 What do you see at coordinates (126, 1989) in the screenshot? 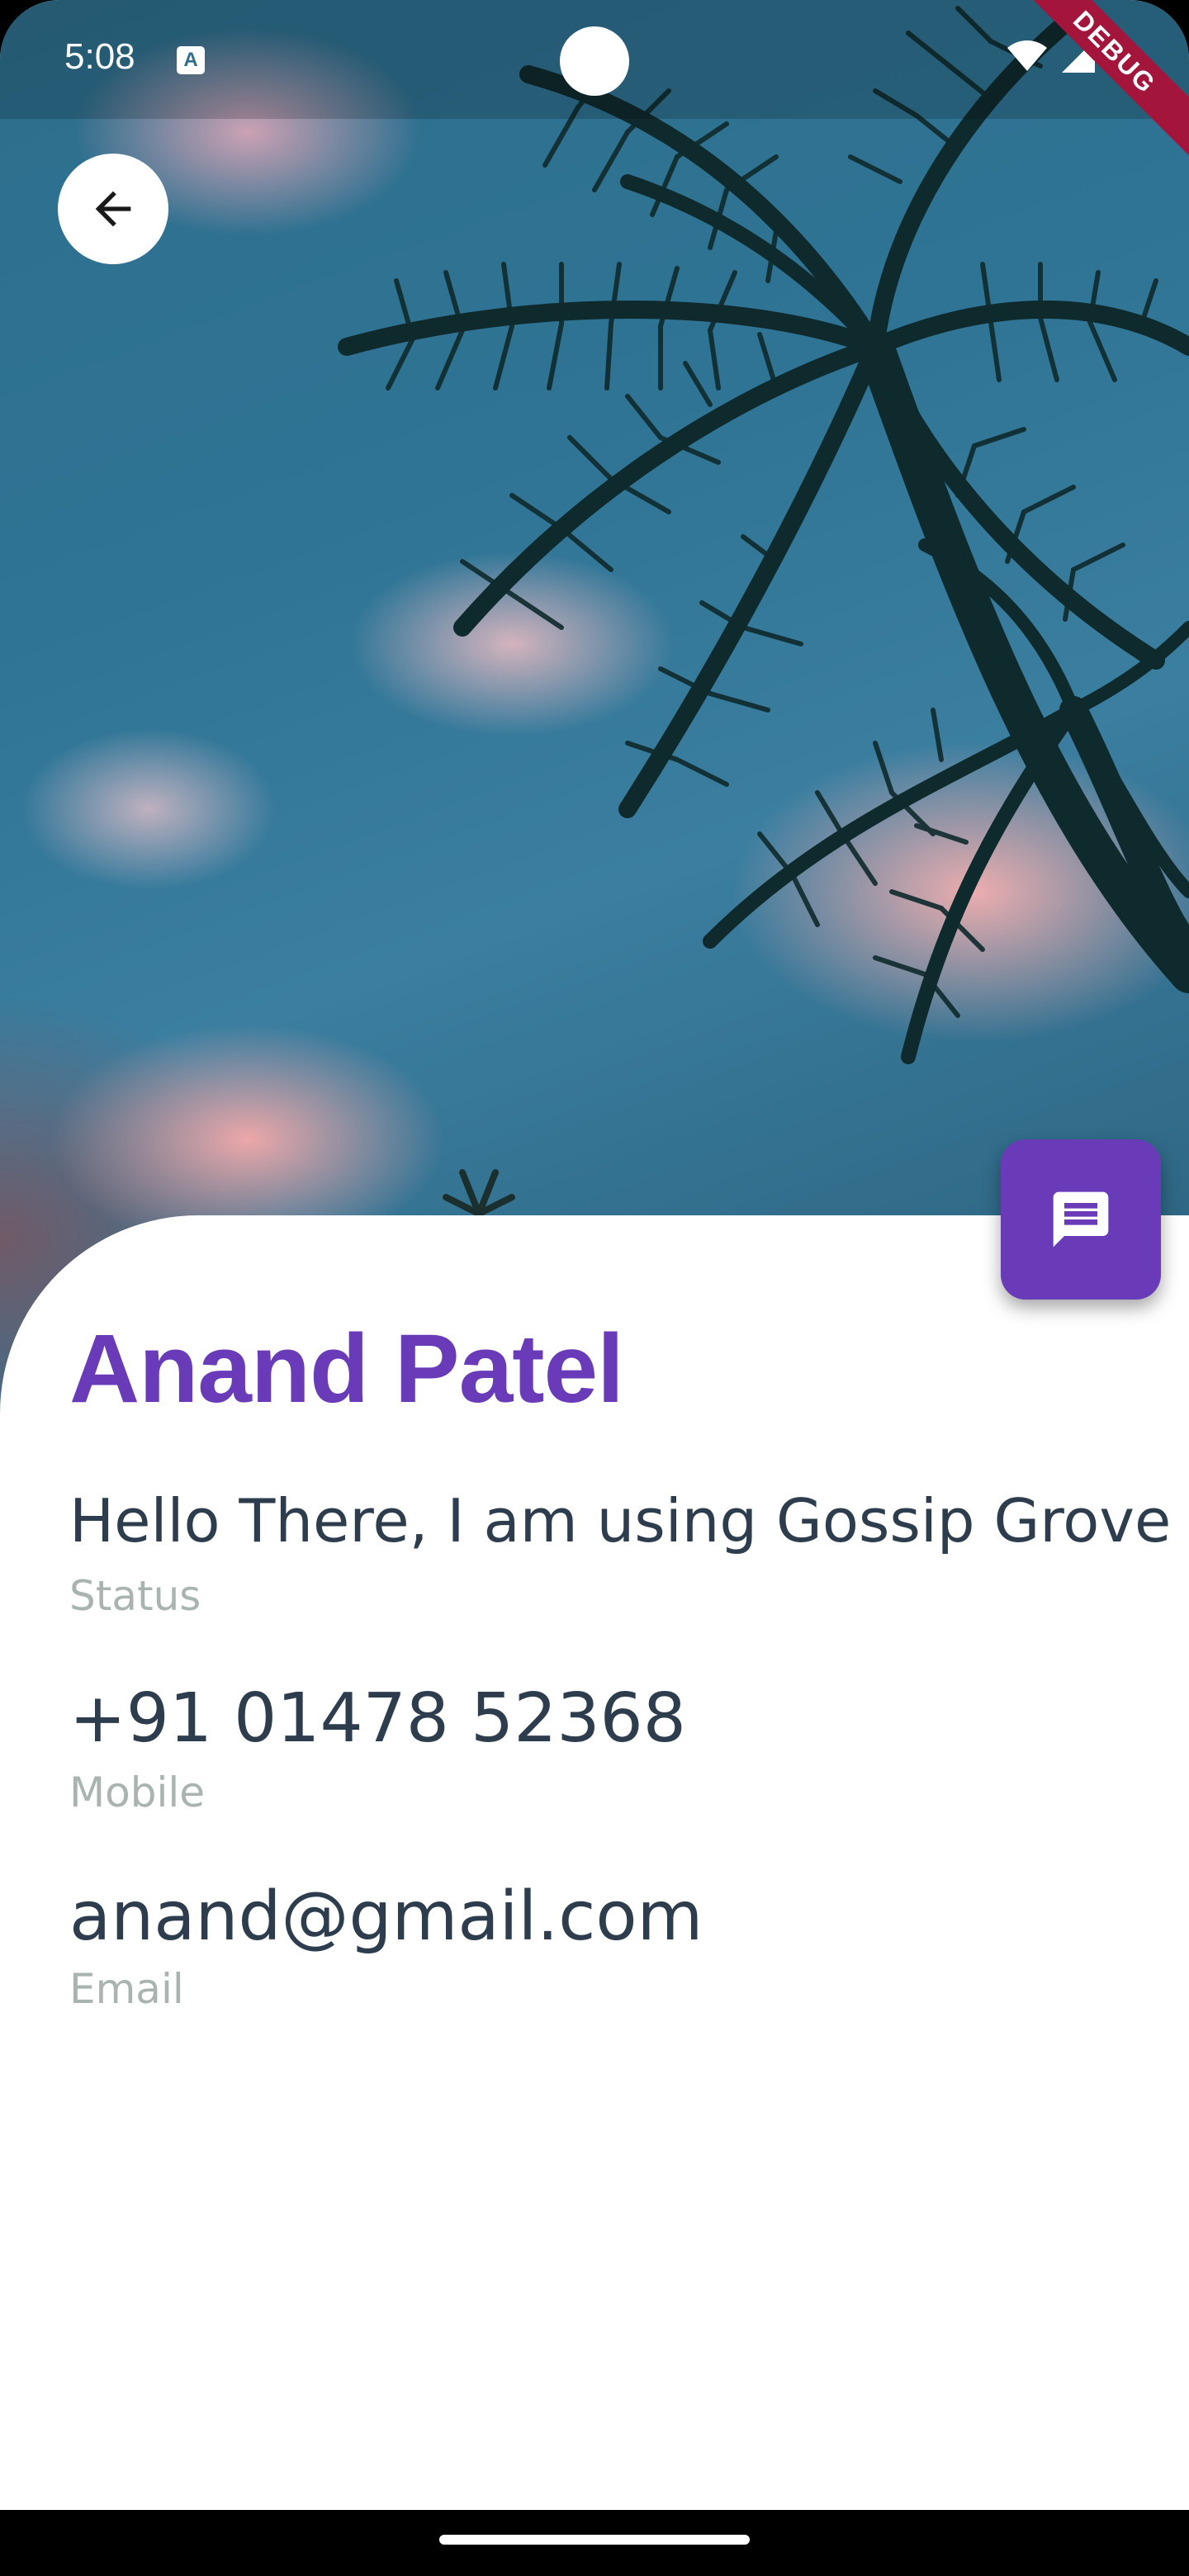
I see `email-label: Email` at bounding box center [126, 1989].